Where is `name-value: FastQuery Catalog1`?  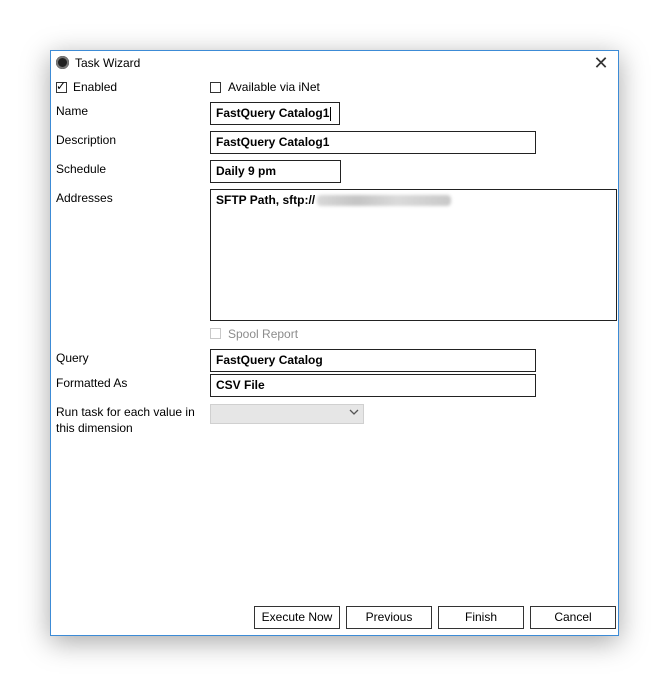 name-value: FastQuery Catalog1 is located at coordinates (273, 113).